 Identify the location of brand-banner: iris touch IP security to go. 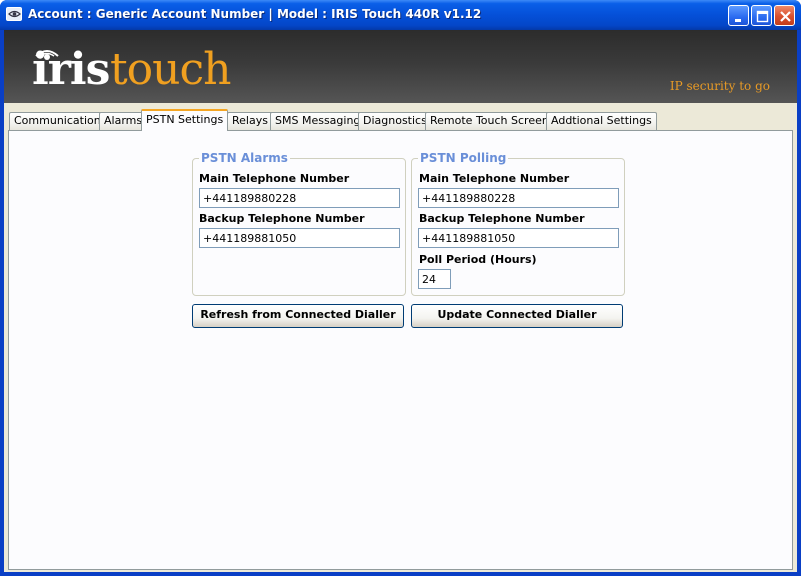
(400, 66).